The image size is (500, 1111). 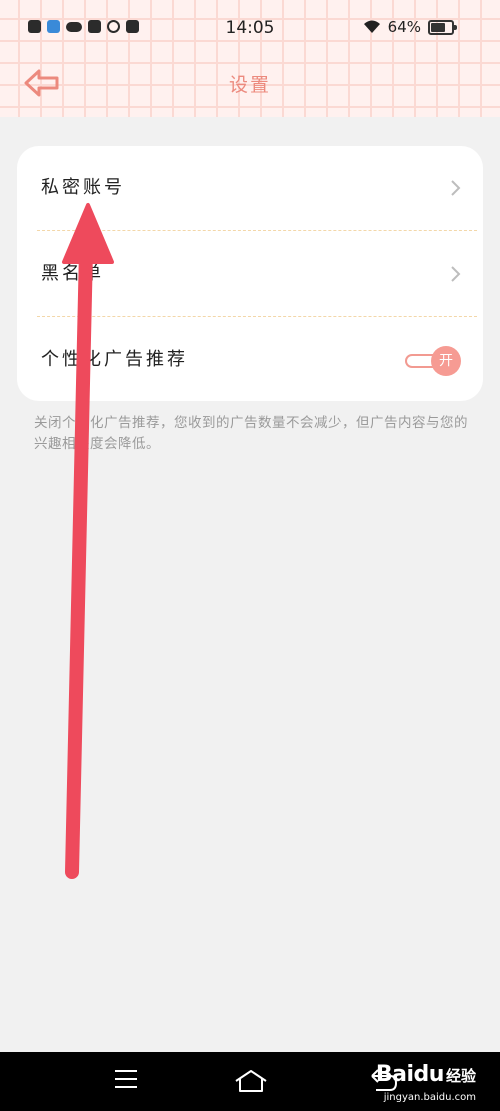 I want to click on home-icon, so click(x=251, y=1081).